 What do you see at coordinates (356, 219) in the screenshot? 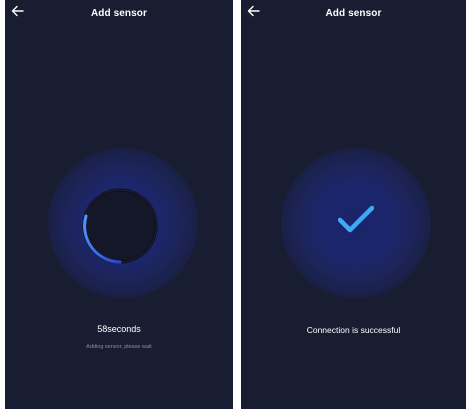
I see `checkmark-icon` at bounding box center [356, 219].